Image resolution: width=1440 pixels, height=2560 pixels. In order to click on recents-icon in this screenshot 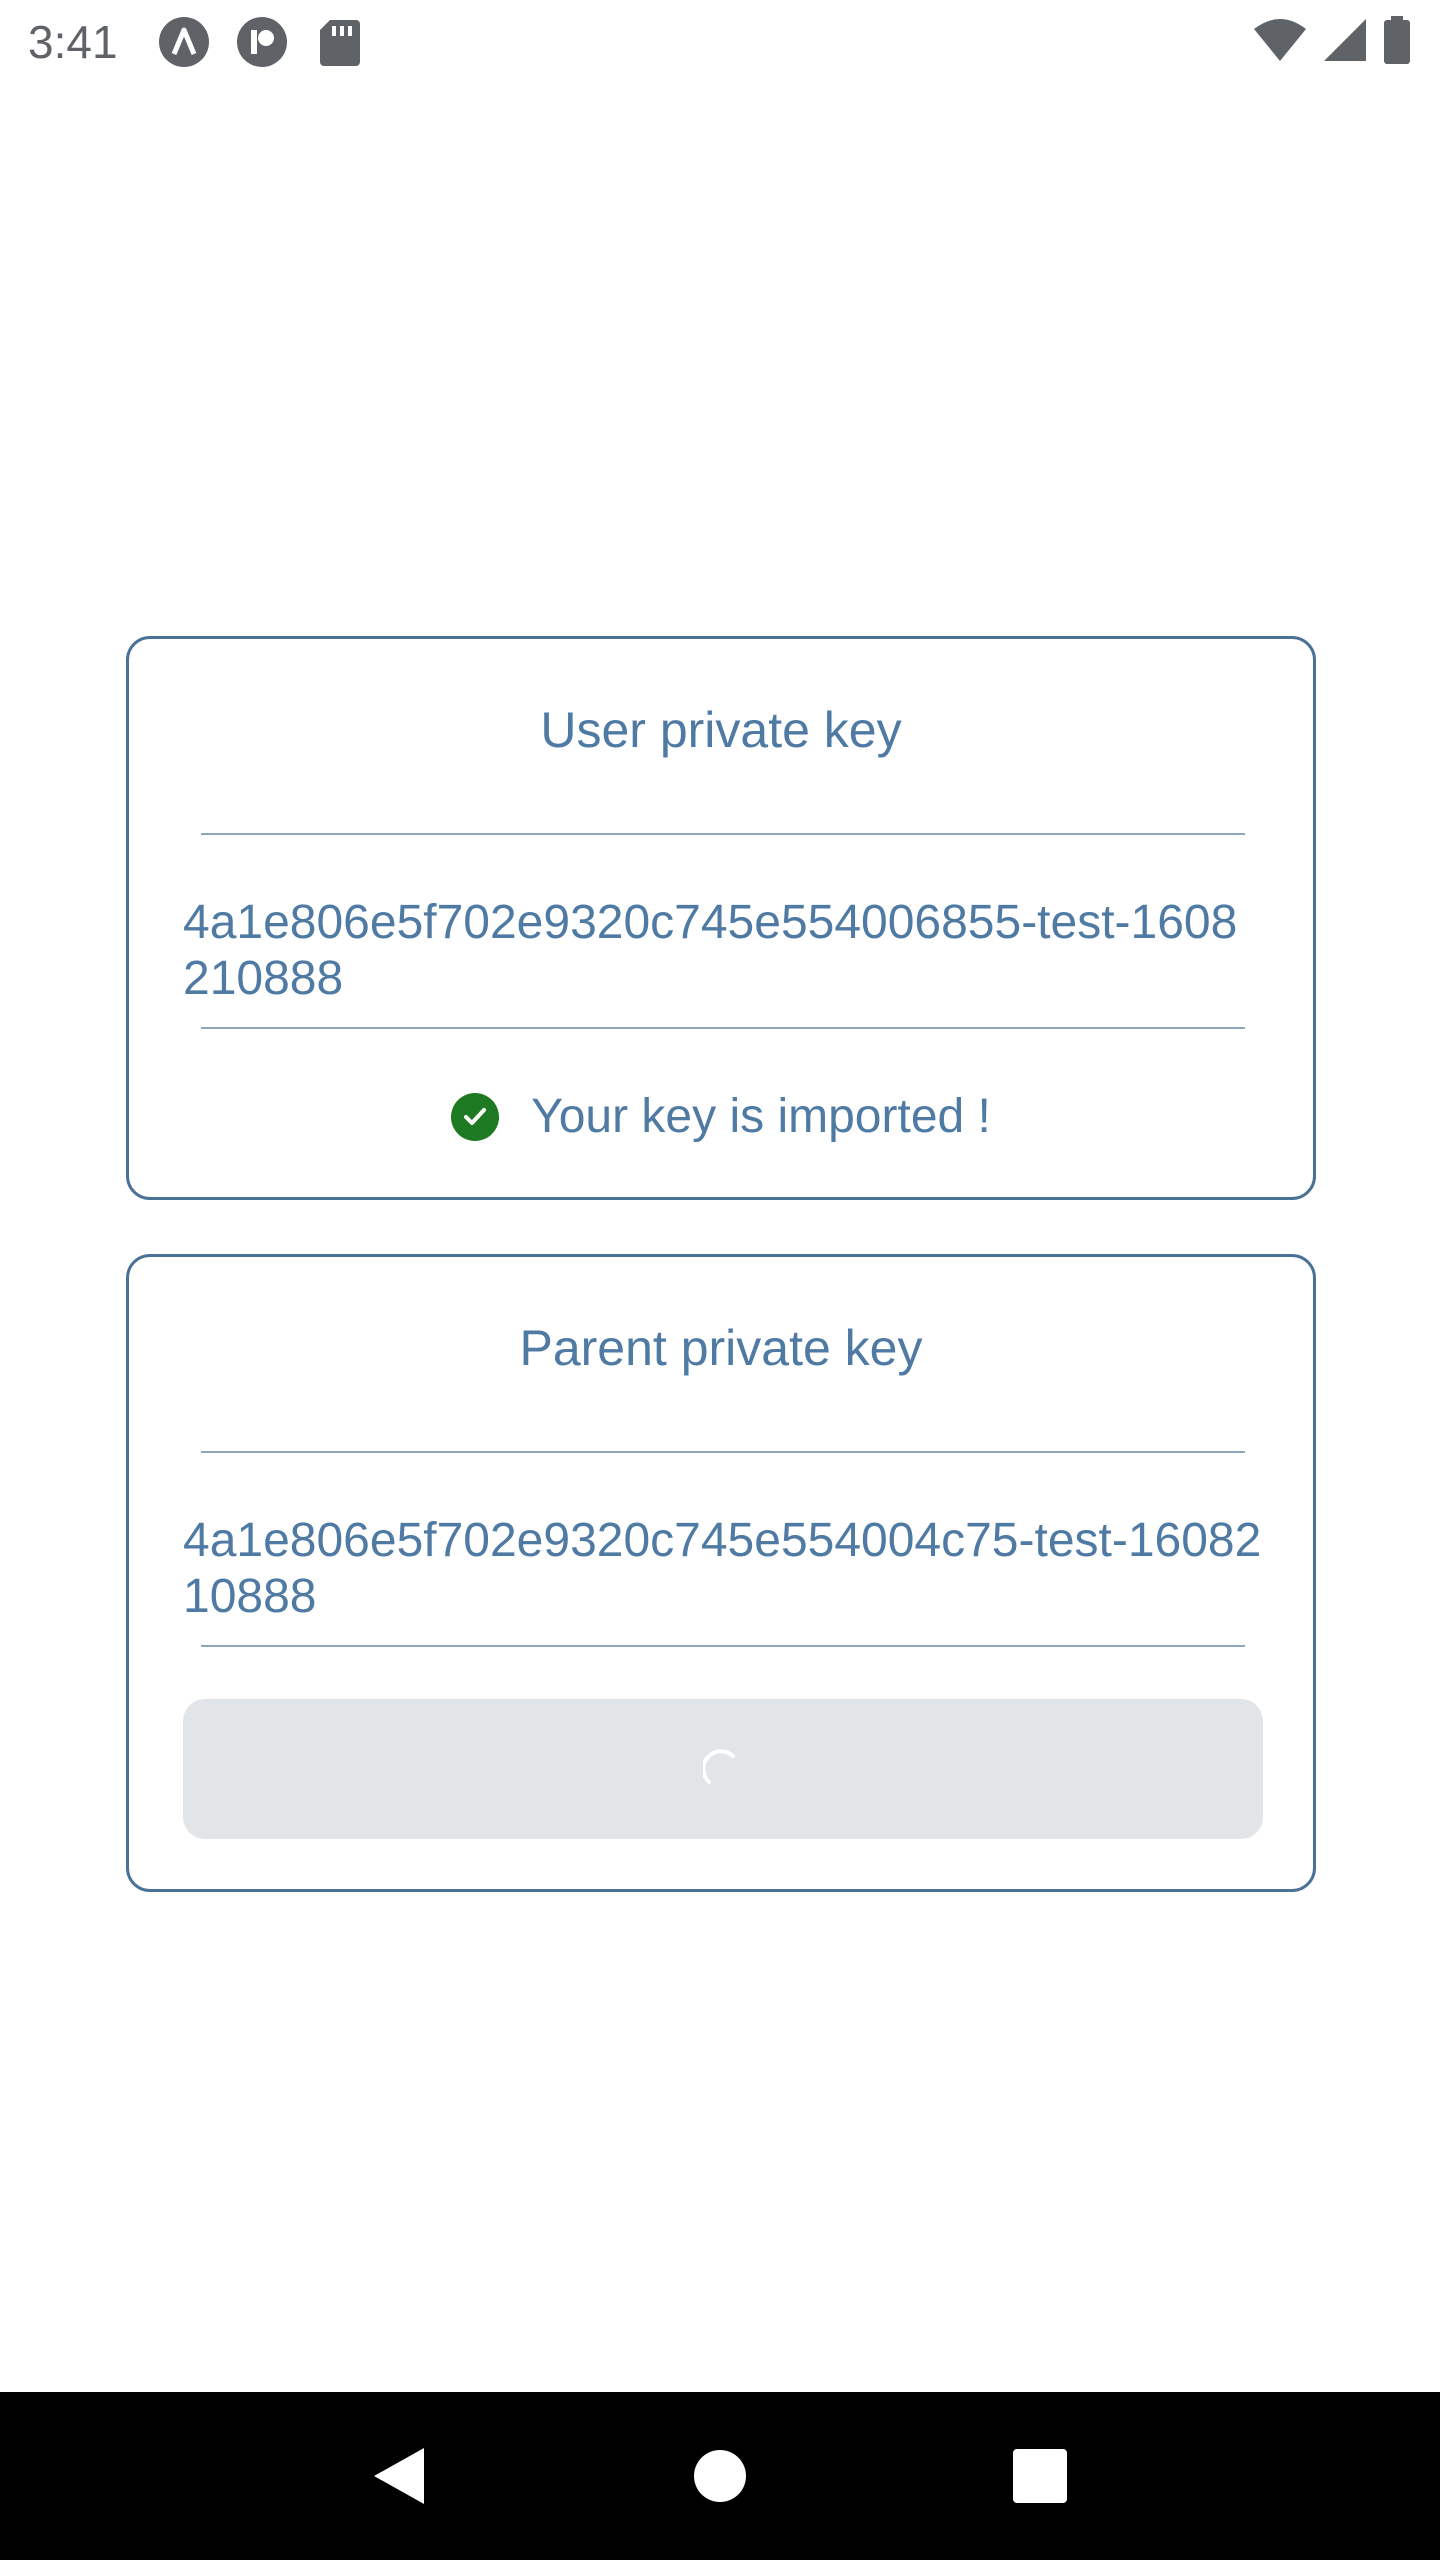, I will do `click(1040, 2476)`.